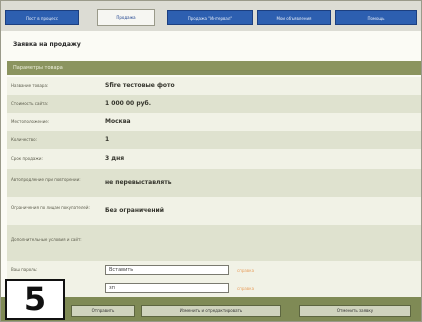 The width and height of the screenshot is (422, 322). Describe the element at coordinates (46, 239) in the screenshot. I see `field-label: Дополнительные условия и сайт:` at that location.